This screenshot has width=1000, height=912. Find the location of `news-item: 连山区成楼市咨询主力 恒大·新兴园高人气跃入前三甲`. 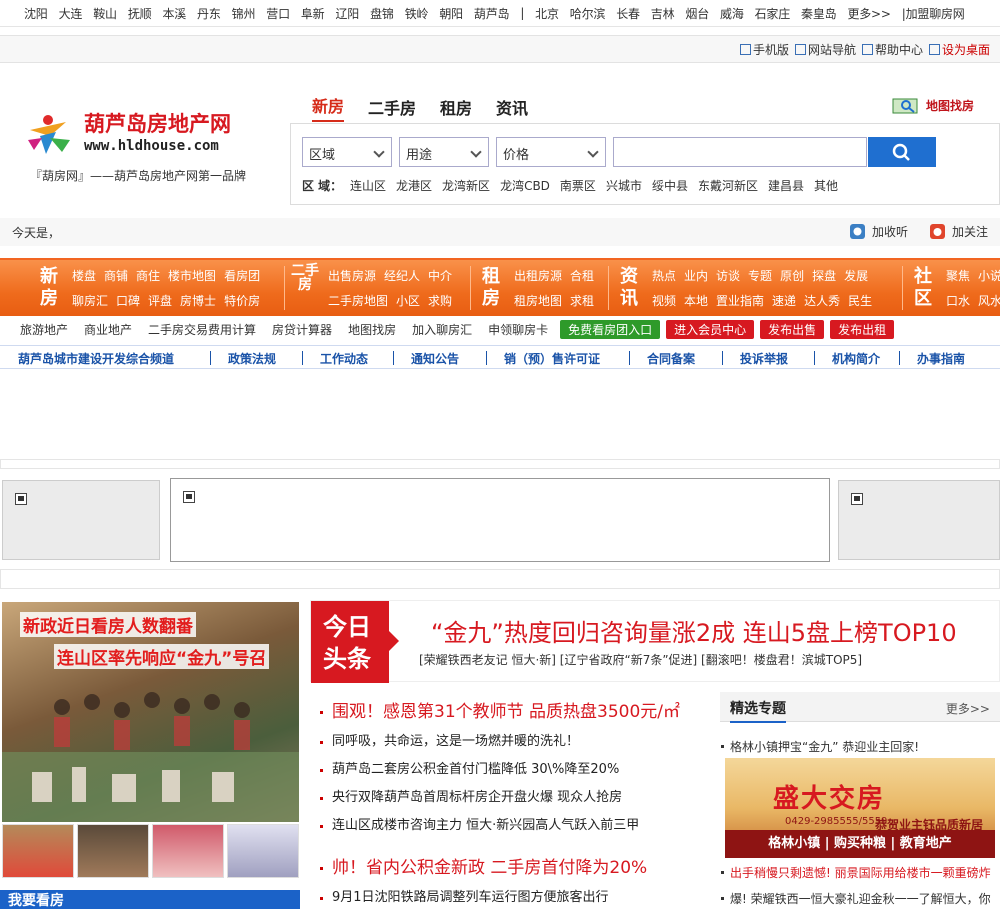

news-item: 连山区成楼市咨询主力 恒大·新兴园高人气跃入前三甲 is located at coordinates (513, 826).